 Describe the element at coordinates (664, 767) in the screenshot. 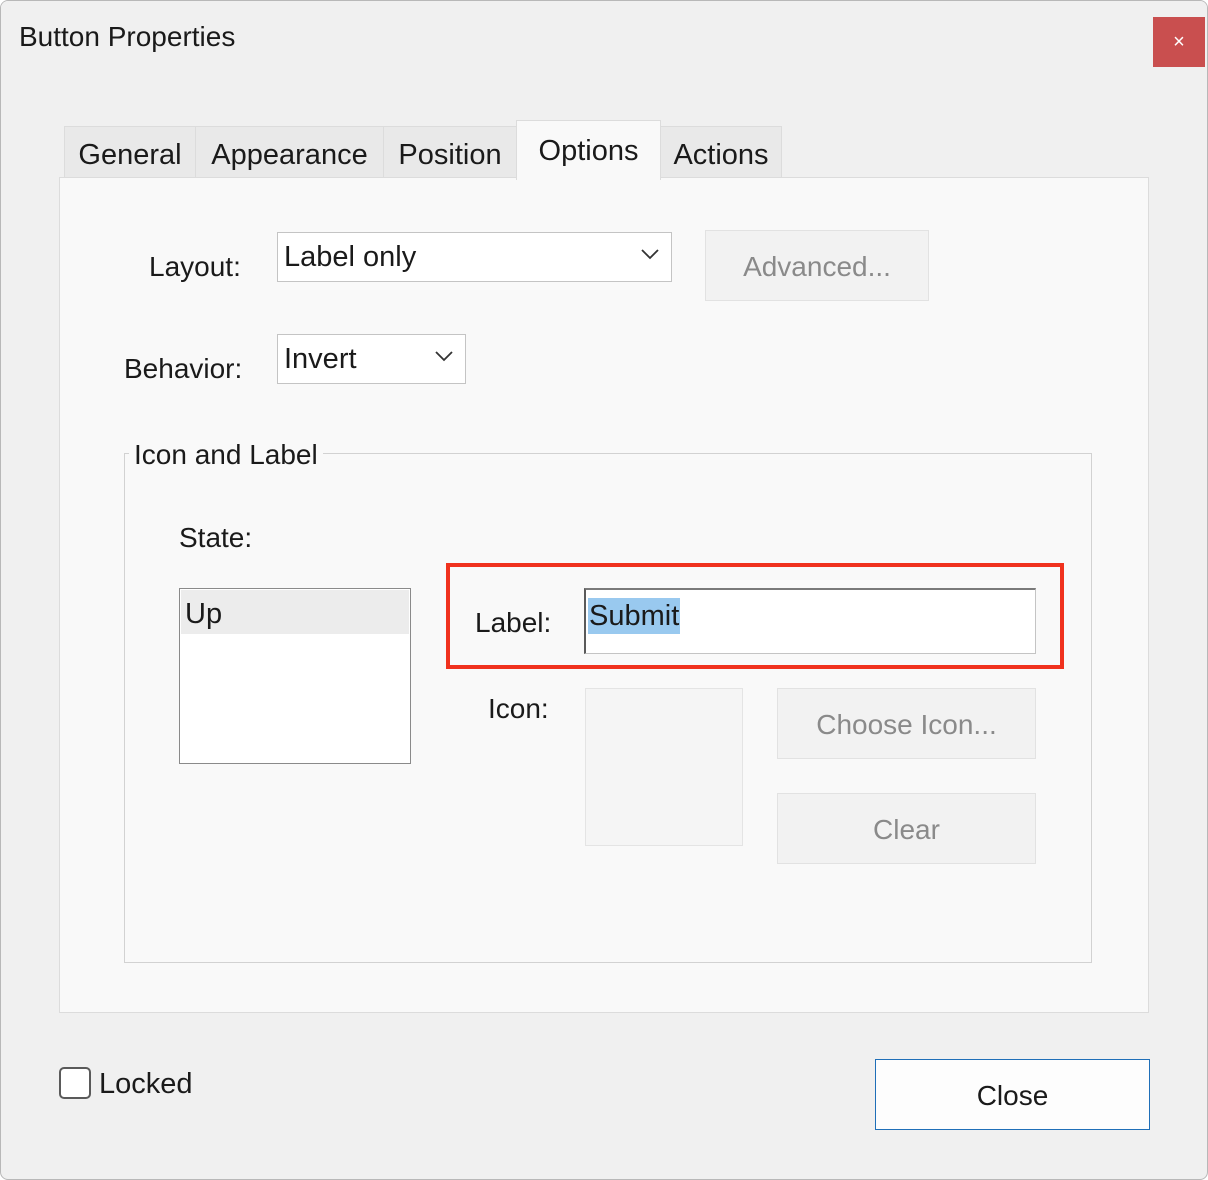

I see `icon-preview` at that location.